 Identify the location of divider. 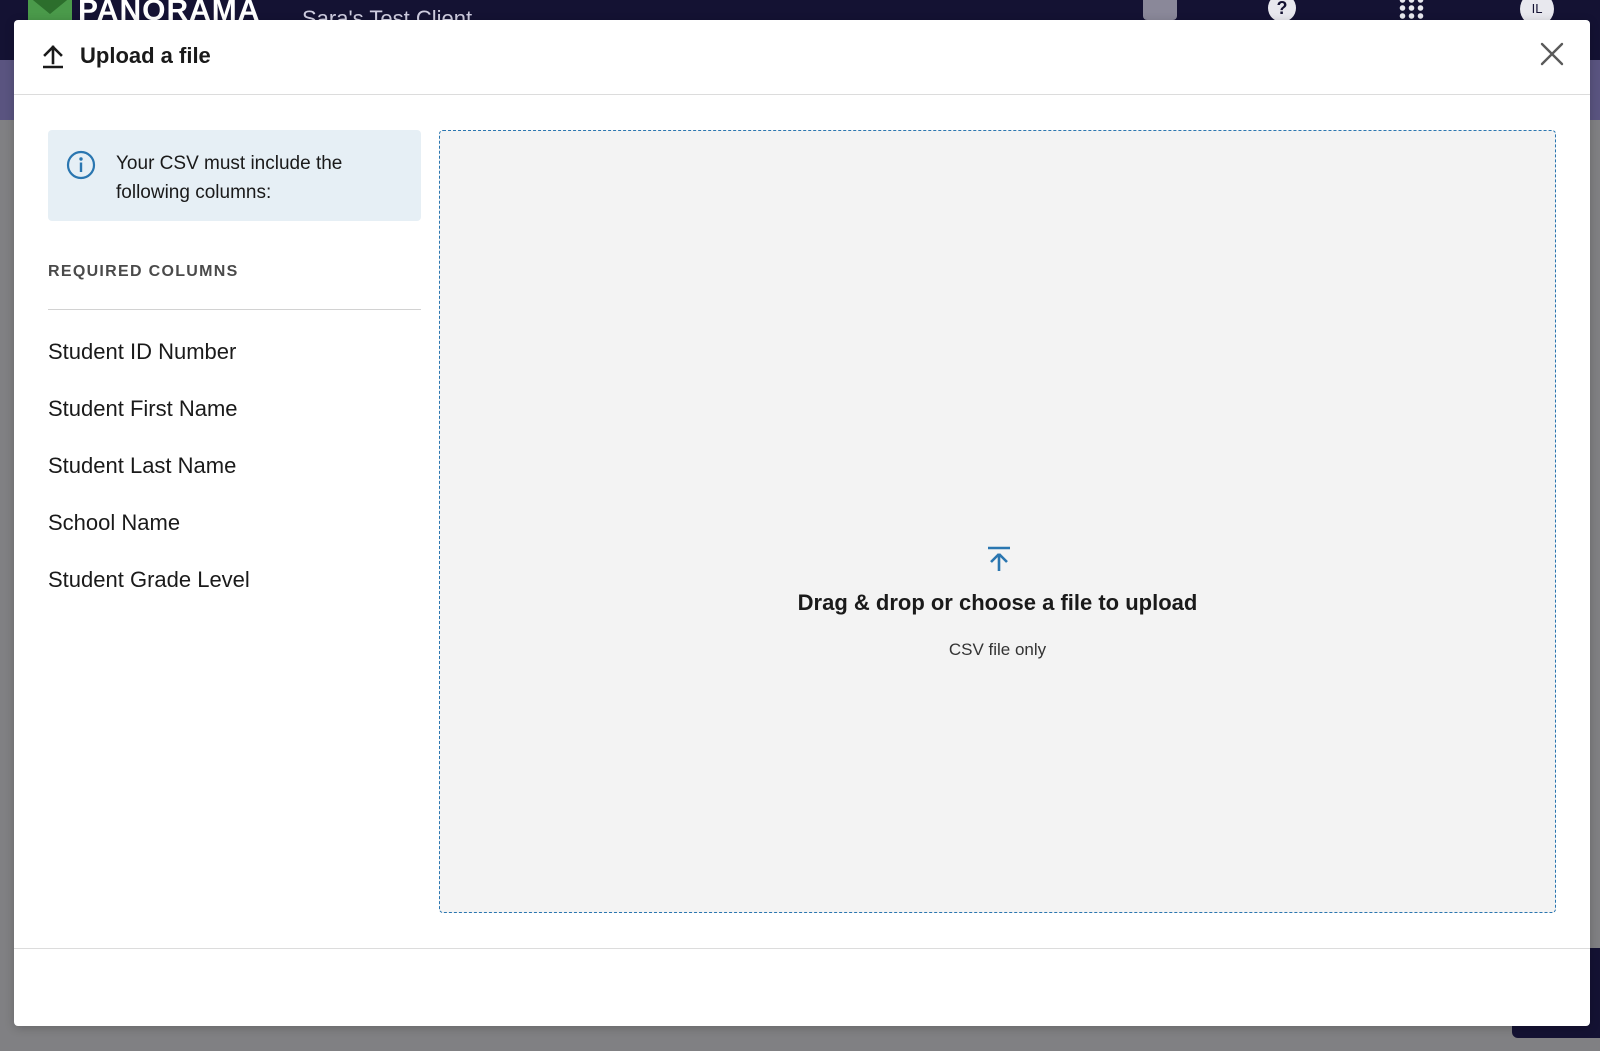
(234, 309).